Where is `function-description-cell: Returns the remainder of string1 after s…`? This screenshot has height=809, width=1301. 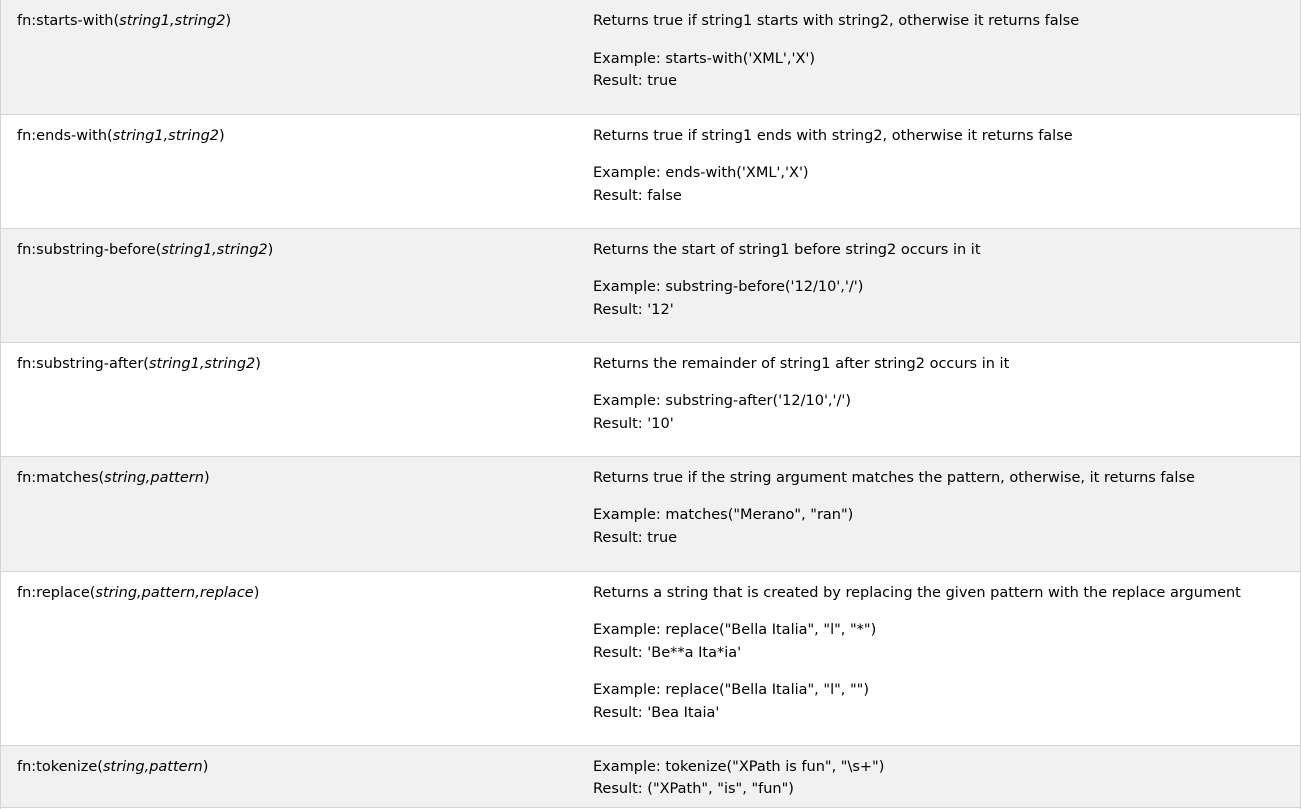 function-description-cell: Returns the remainder of string1 after s… is located at coordinates (946, 399).